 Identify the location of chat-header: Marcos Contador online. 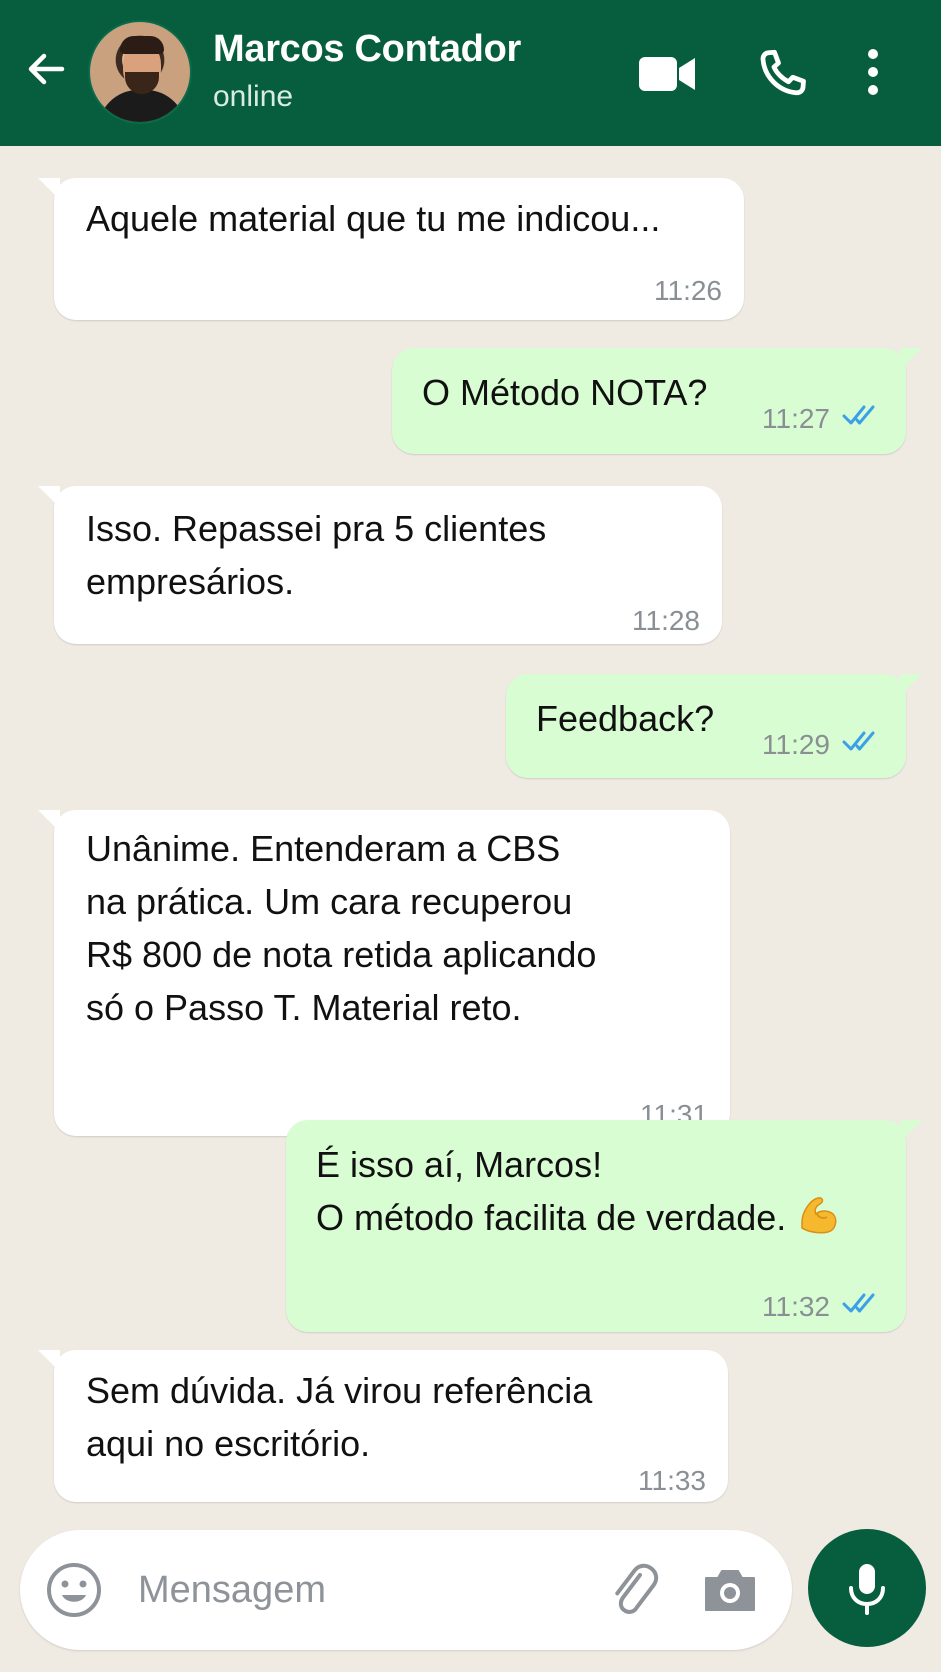
(470, 73).